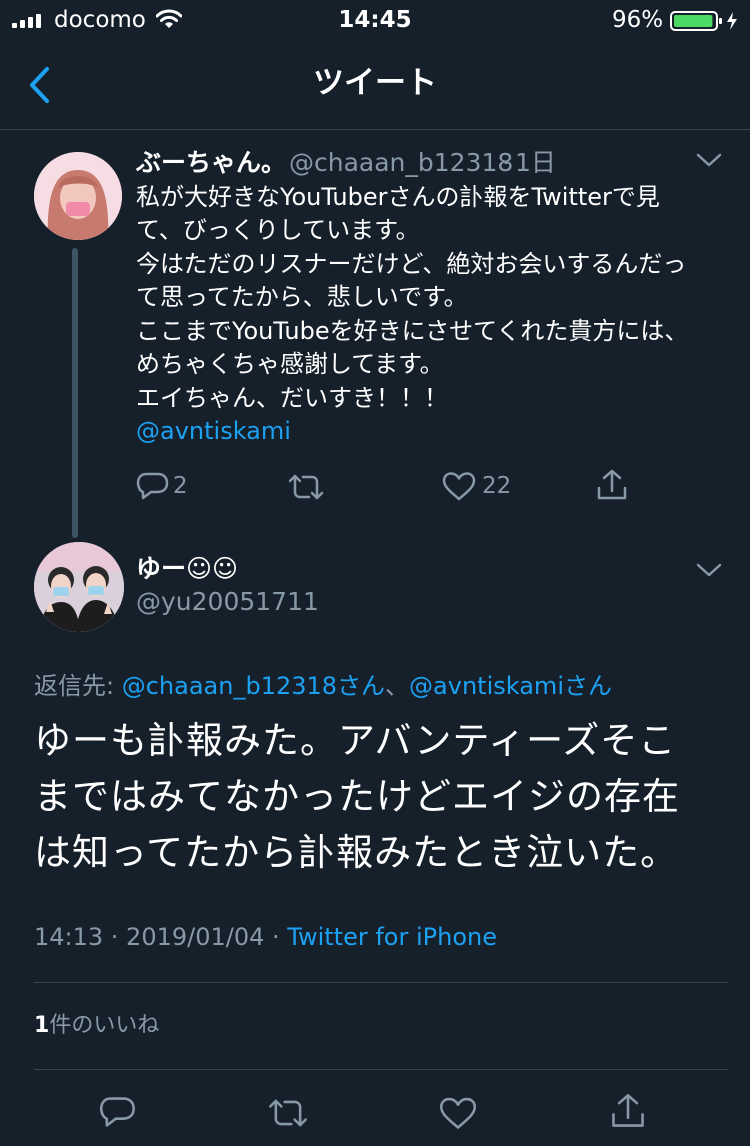  What do you see at coordinates (75, 393) in the screenshot?
I see `thread-connector-line` at bounding box center [75, 393].